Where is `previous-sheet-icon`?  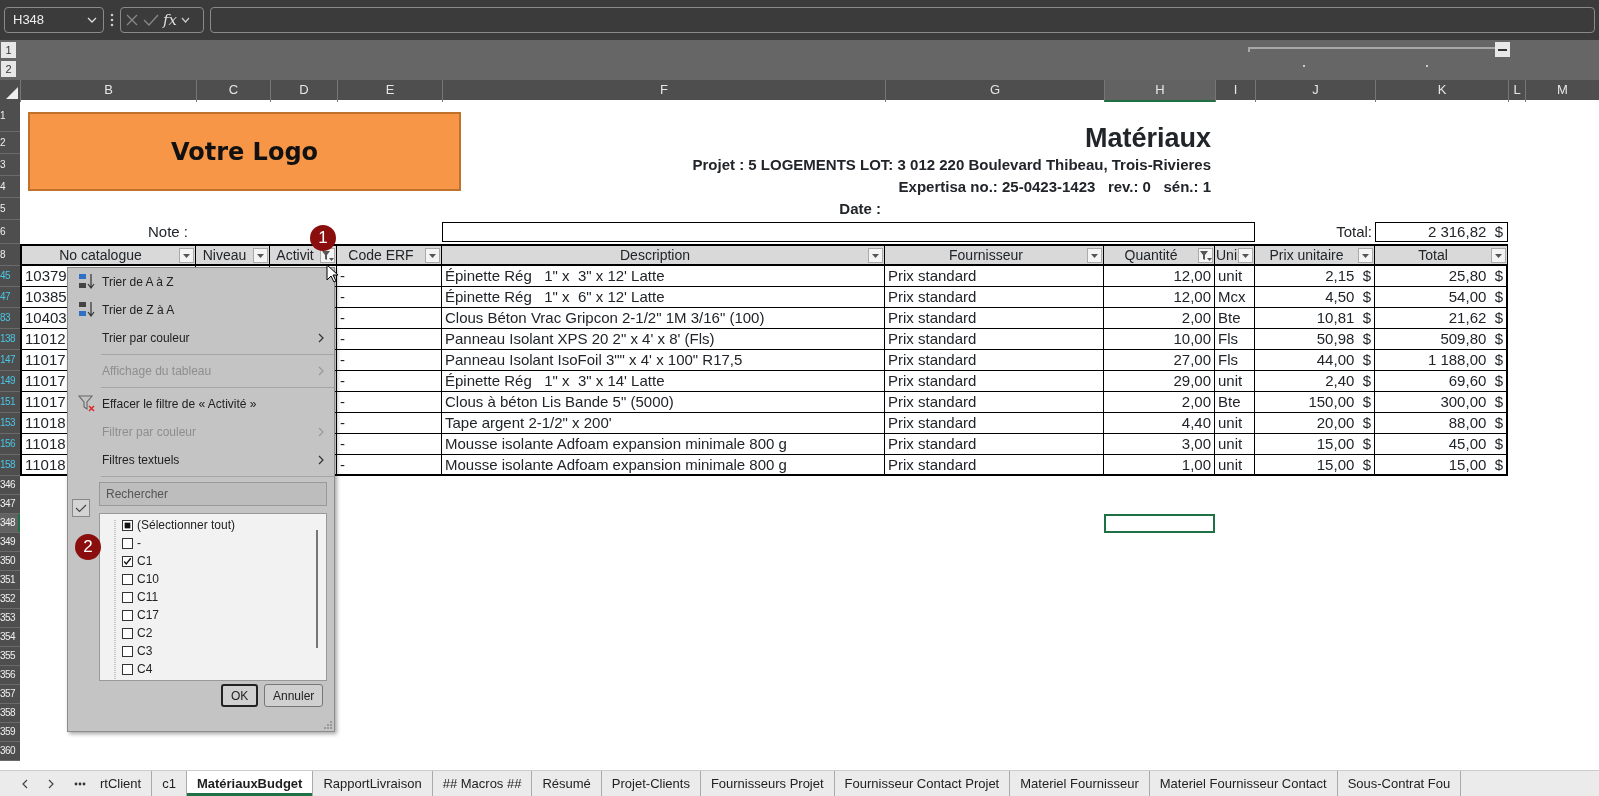
previous-sheet-icon is located at coordinates (25, 783).